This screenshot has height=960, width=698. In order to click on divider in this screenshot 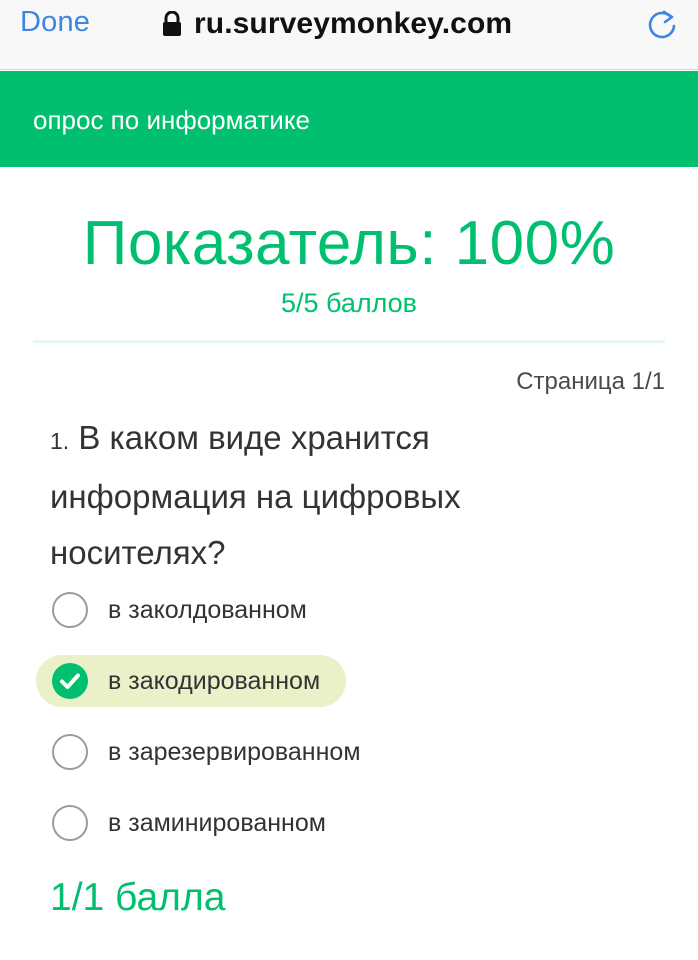, I will do `click(349, 341)`.